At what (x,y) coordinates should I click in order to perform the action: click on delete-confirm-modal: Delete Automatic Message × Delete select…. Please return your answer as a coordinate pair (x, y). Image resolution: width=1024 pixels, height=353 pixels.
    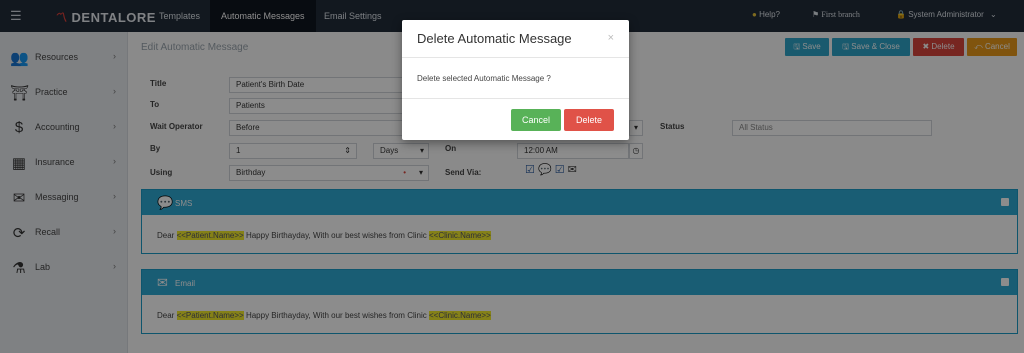
    Looking at the image, I should click on (515, 80).